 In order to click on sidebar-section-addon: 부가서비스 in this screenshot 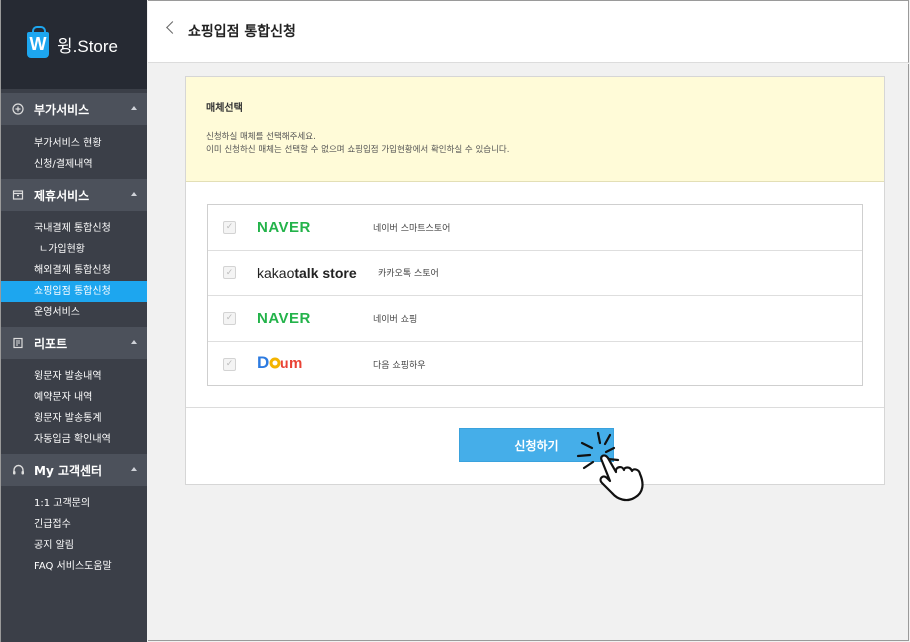, I will do `click(74, 109)`.